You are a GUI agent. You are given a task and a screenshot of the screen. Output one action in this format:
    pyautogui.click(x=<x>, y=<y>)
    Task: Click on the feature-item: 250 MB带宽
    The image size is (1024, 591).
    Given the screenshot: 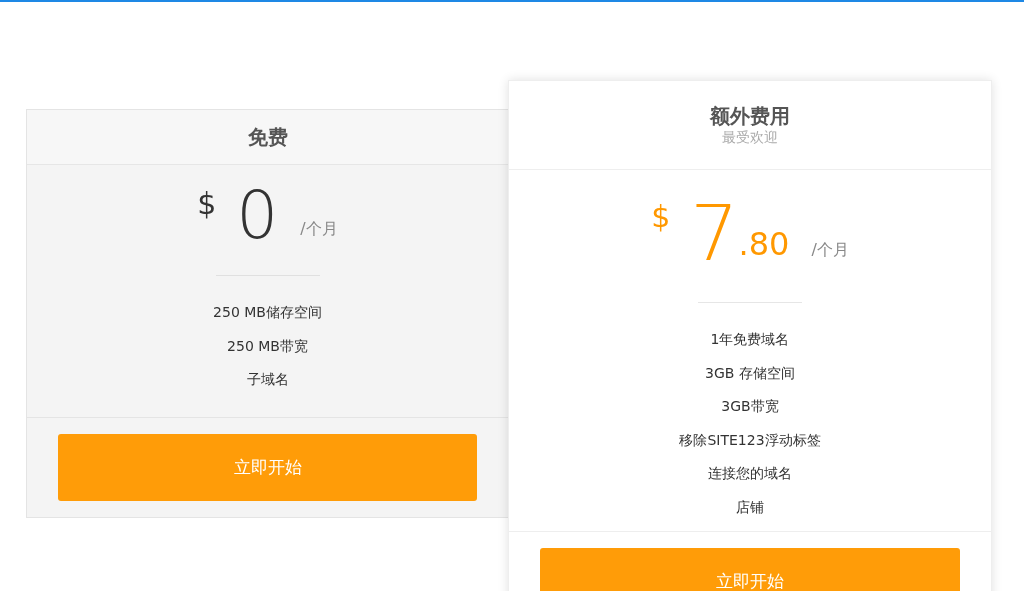 What is the action you would take?
    pyautogui.click(x=267, y=346)
    